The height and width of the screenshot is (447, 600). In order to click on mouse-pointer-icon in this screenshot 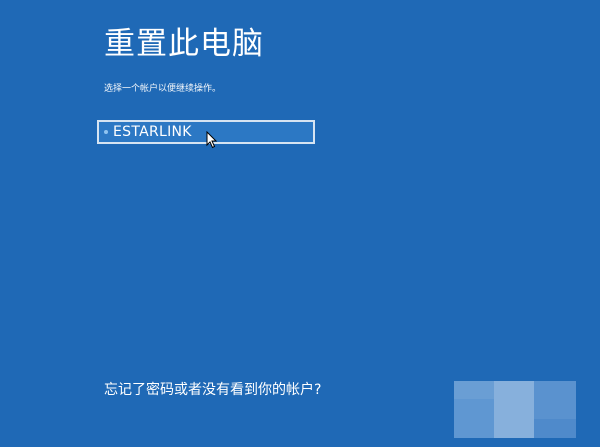, I will do `click(212, 140)`.